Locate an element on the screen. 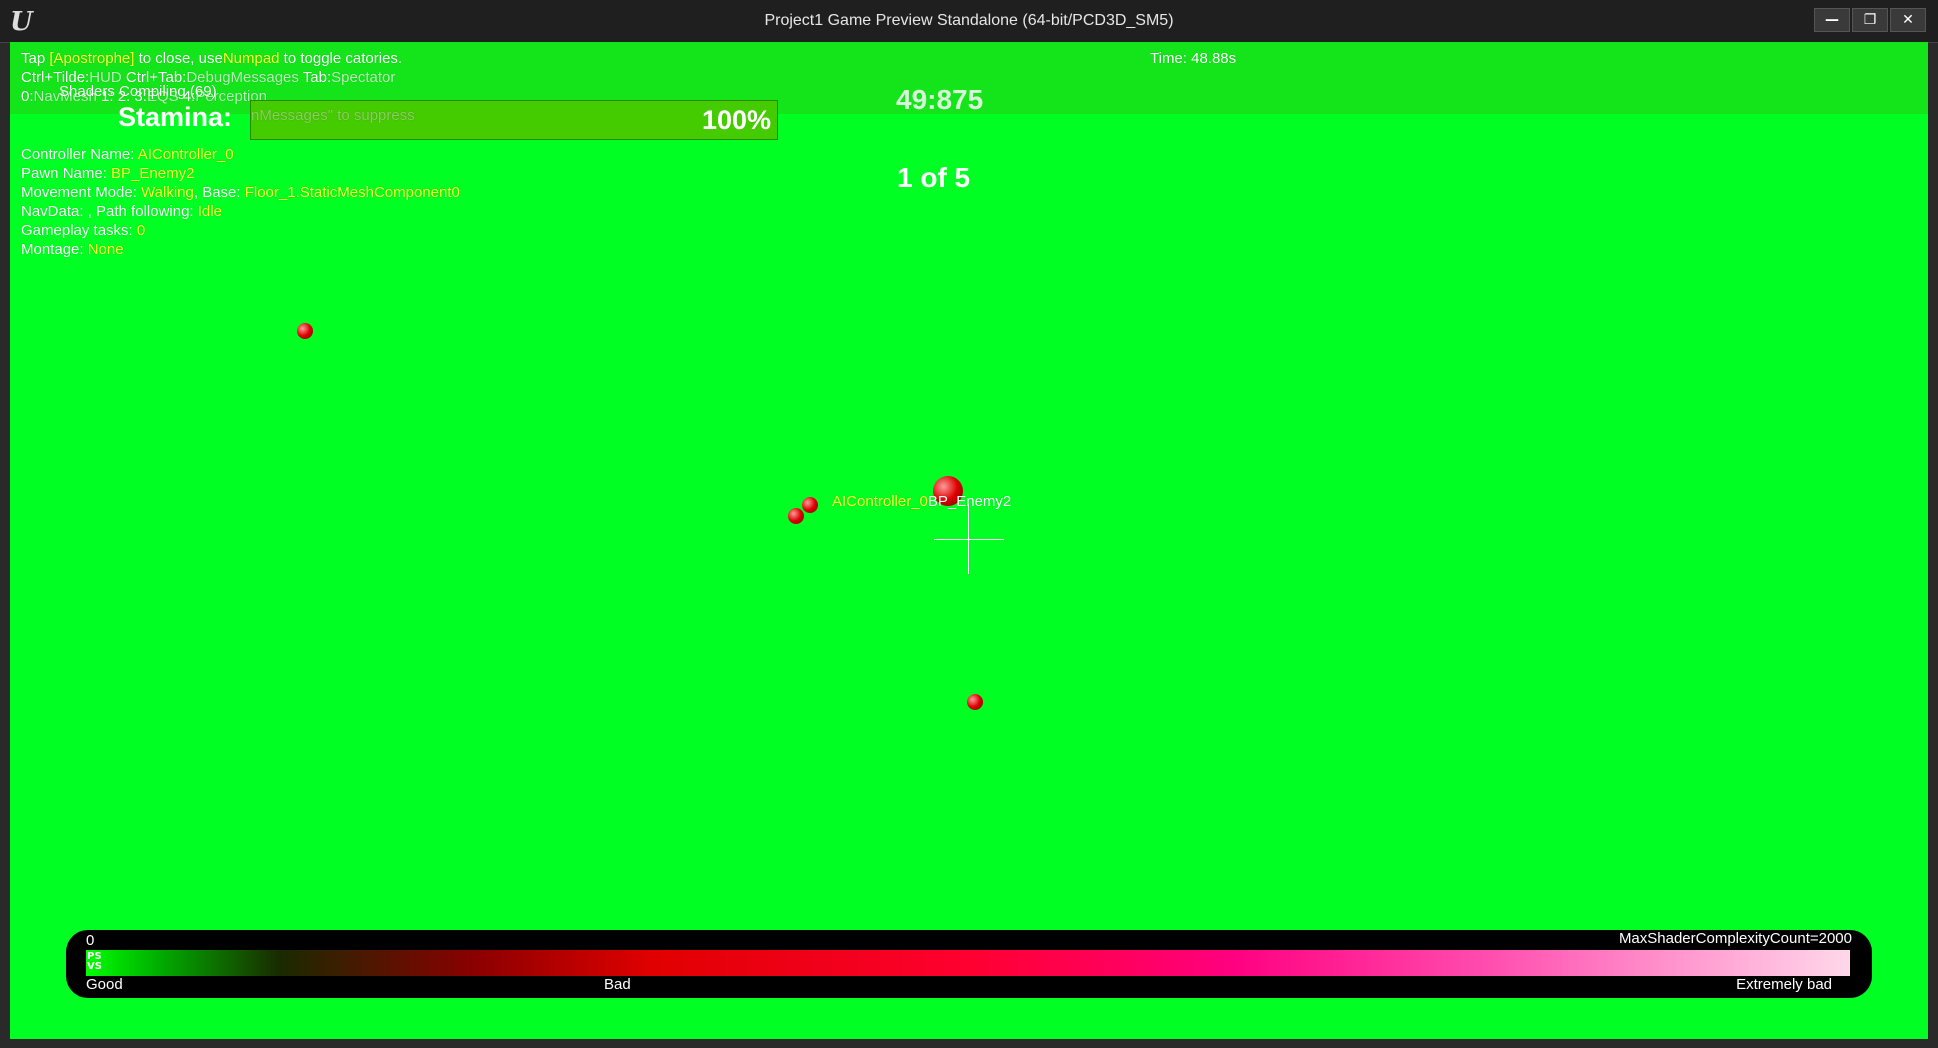 The image size is (1938, 1048). actor-pawn-label: BP_Enemy2 is located at coordinates (969, 501).